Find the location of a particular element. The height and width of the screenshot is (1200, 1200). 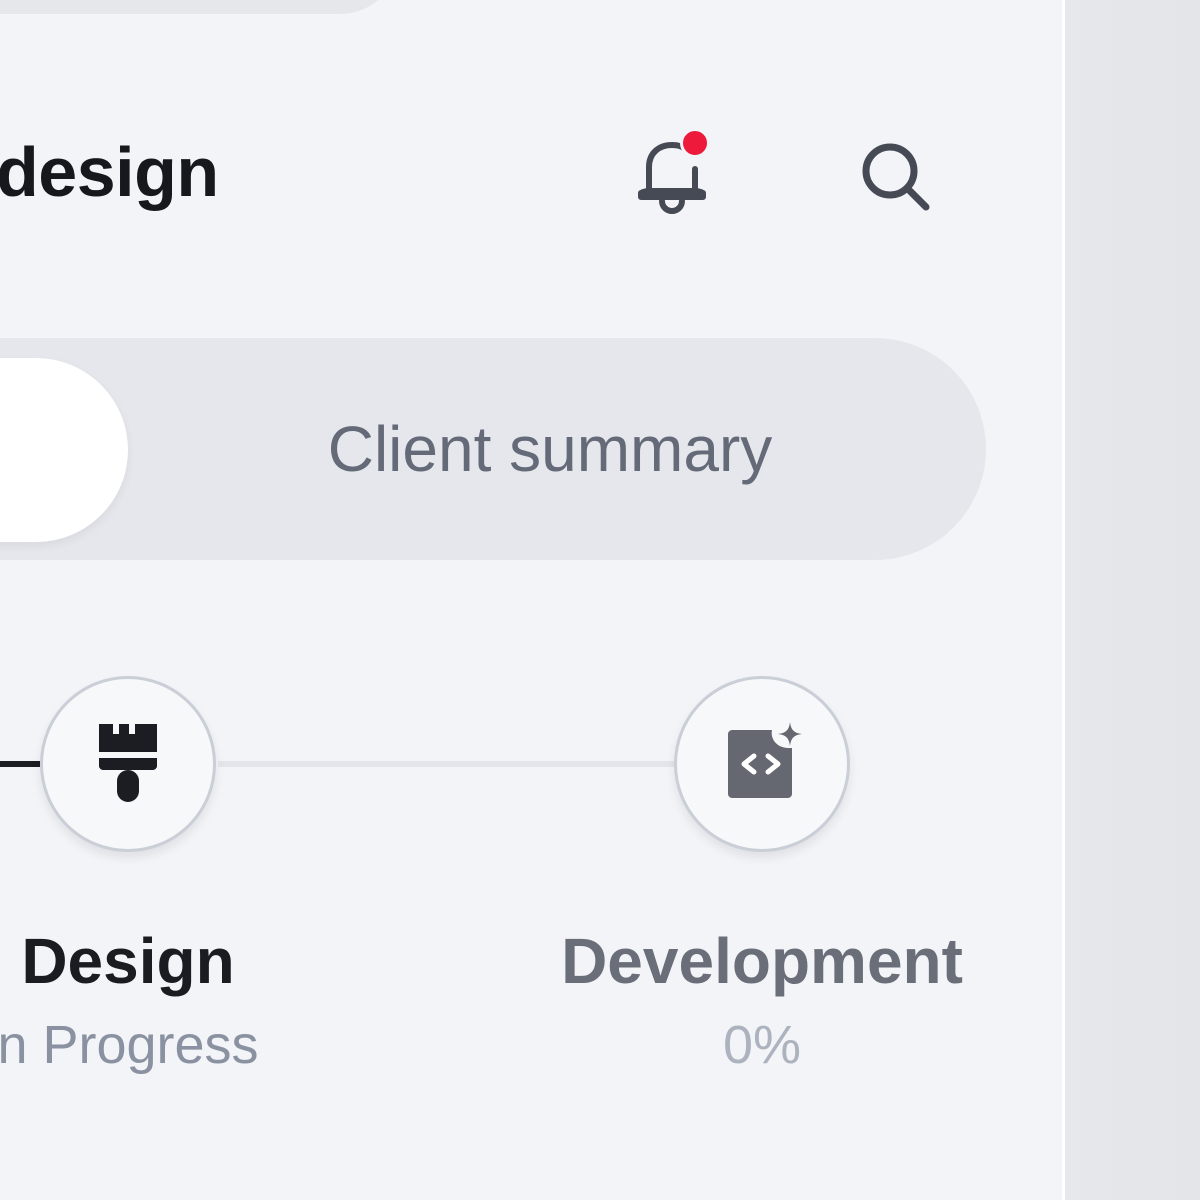

step-design-status: n Progress is located at coordinates (129, 1045).